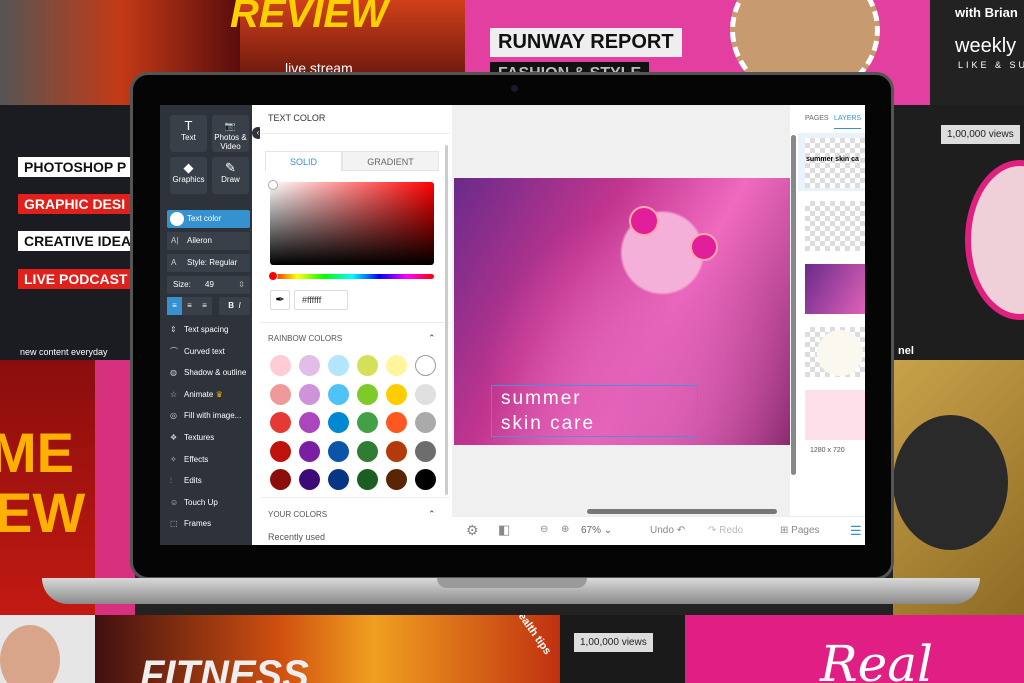 Image resolution: width=1024 pixels, height=683 pixels. Describe the element at coordinates (667, 530) in the screenshot. I see `undo-button: Undo ↶` at that location.